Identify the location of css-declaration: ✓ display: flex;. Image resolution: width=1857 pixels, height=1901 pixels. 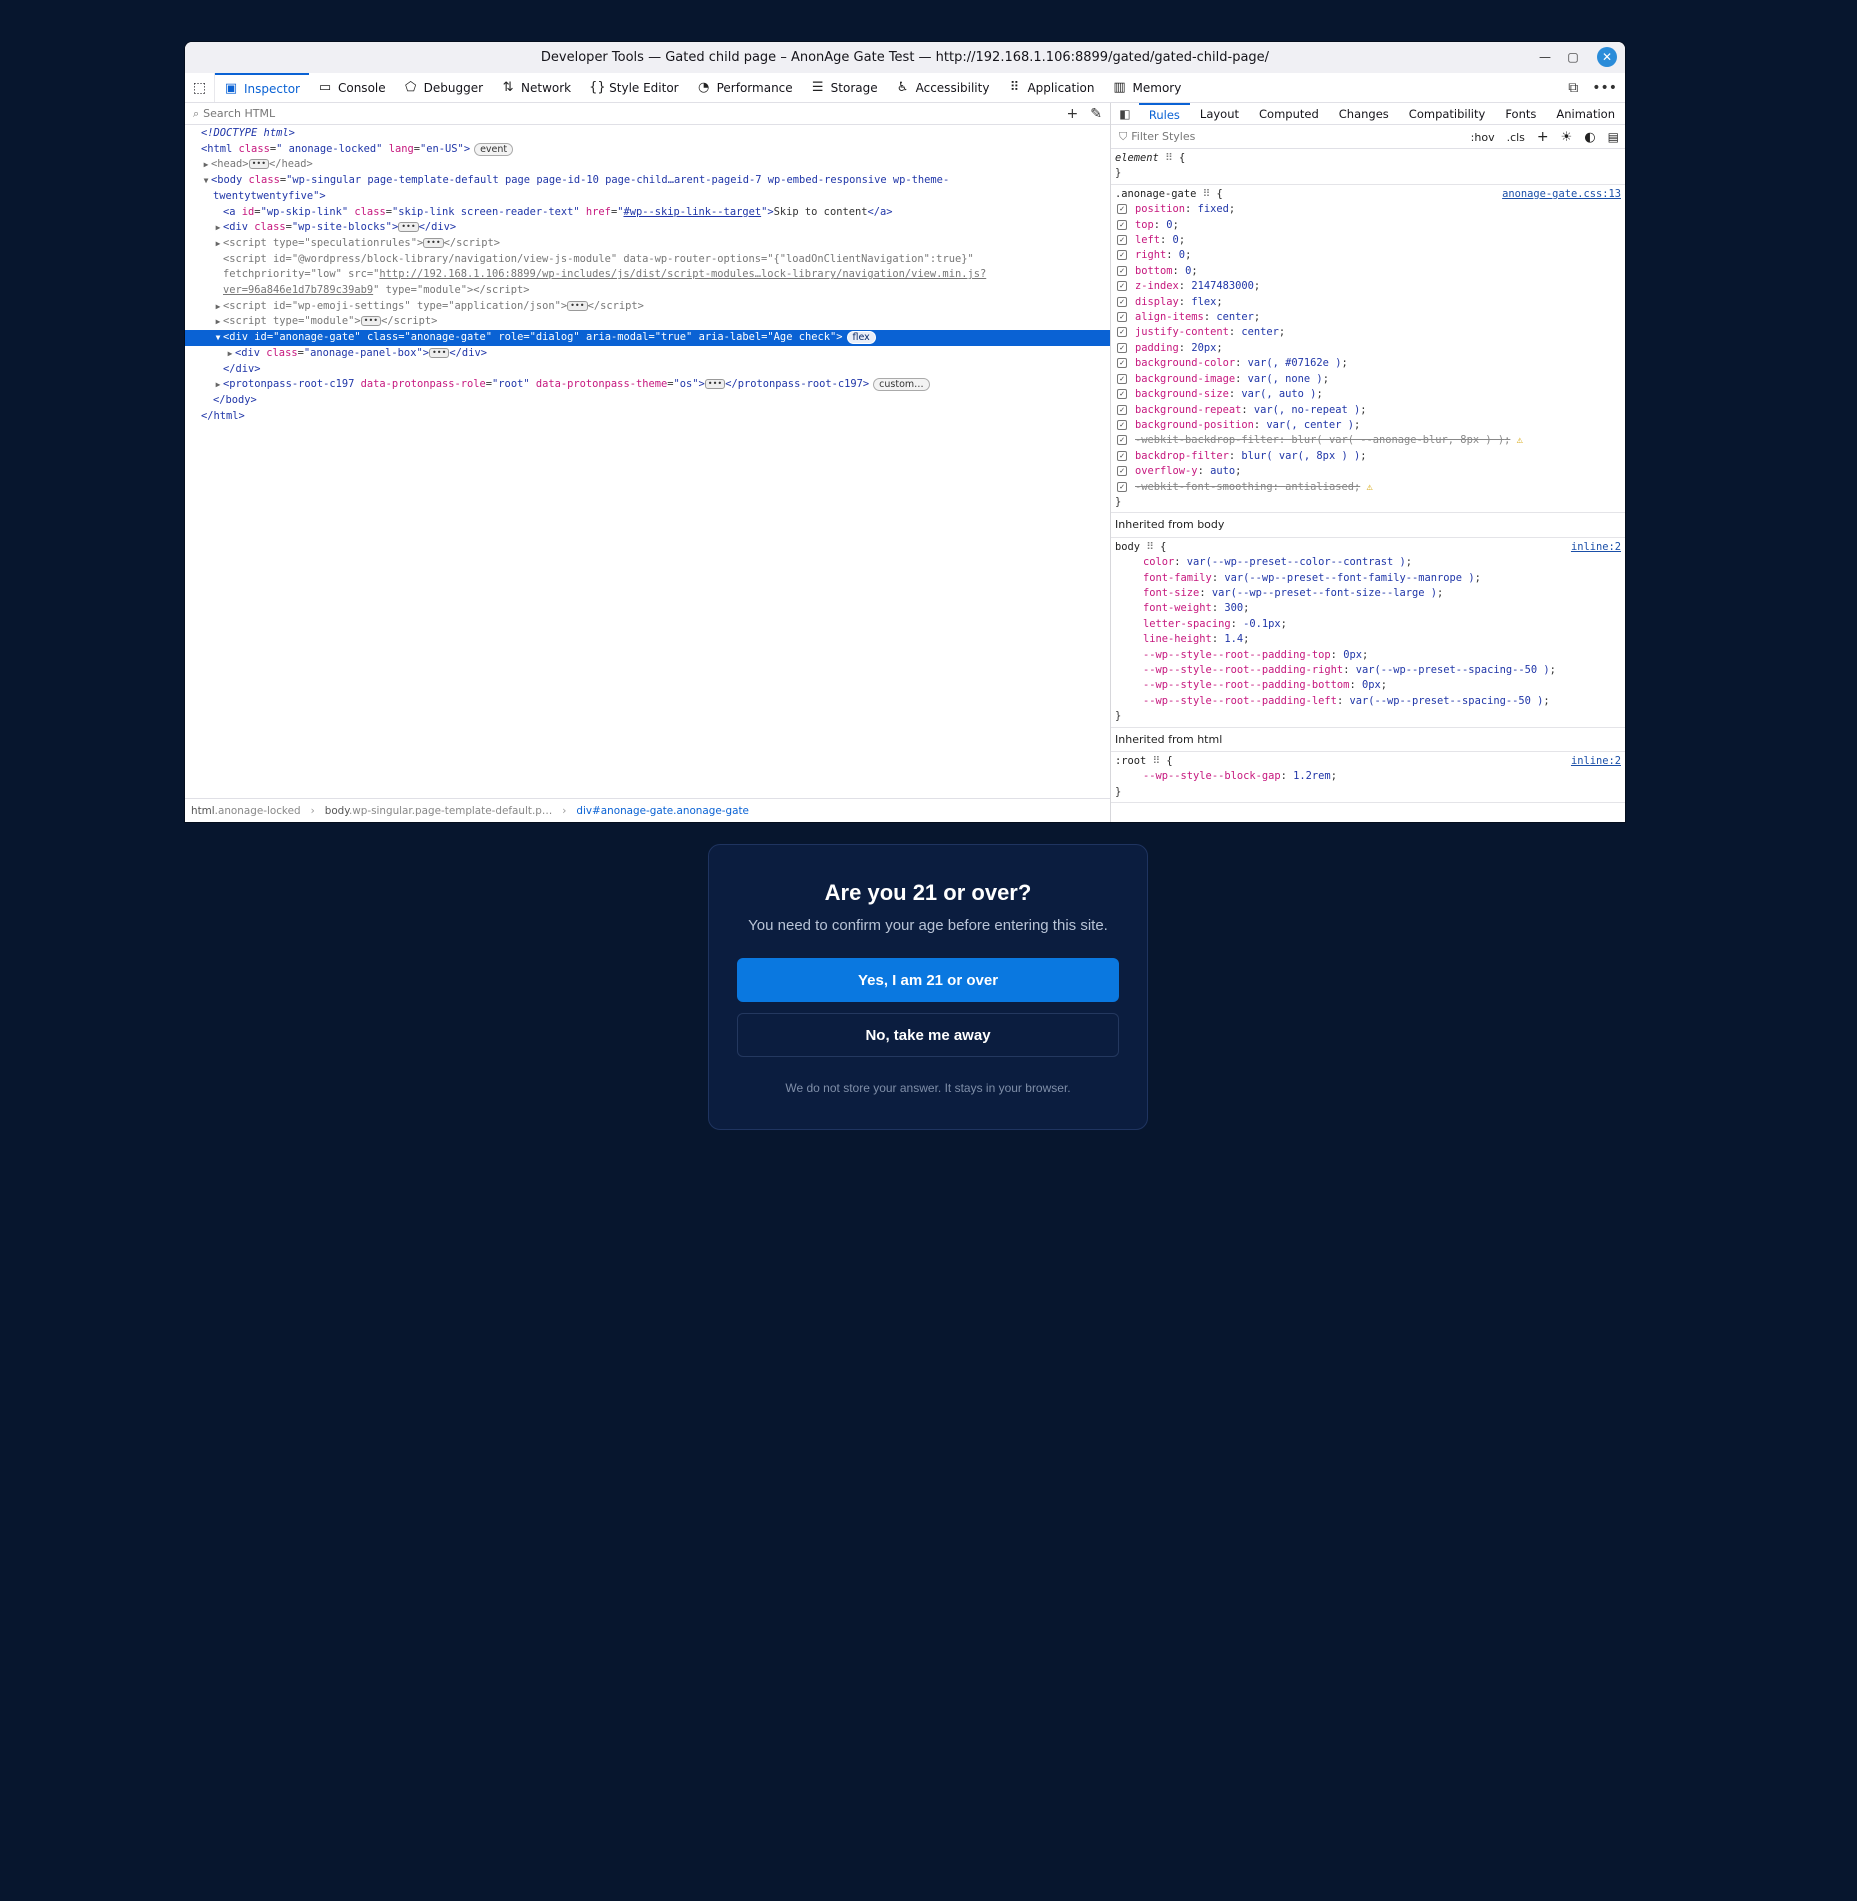
(1368, 302).